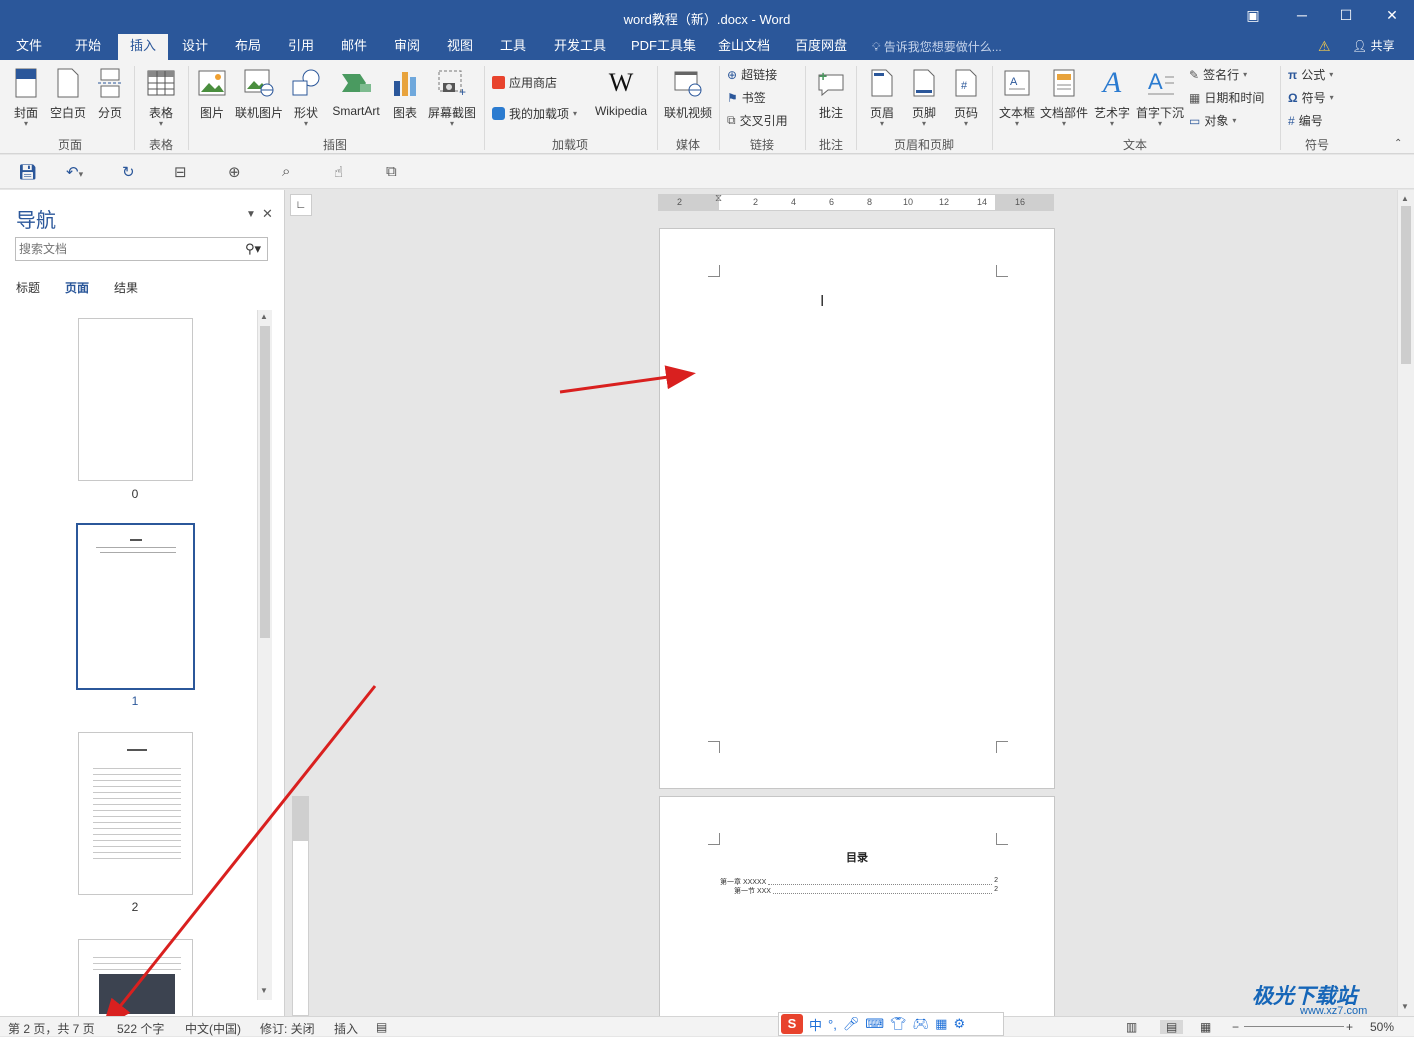 This screenshot has height=1037, width=1414. Describe the element at coordinates (123, 249) in the screenshot. I see `search-input` at that location.